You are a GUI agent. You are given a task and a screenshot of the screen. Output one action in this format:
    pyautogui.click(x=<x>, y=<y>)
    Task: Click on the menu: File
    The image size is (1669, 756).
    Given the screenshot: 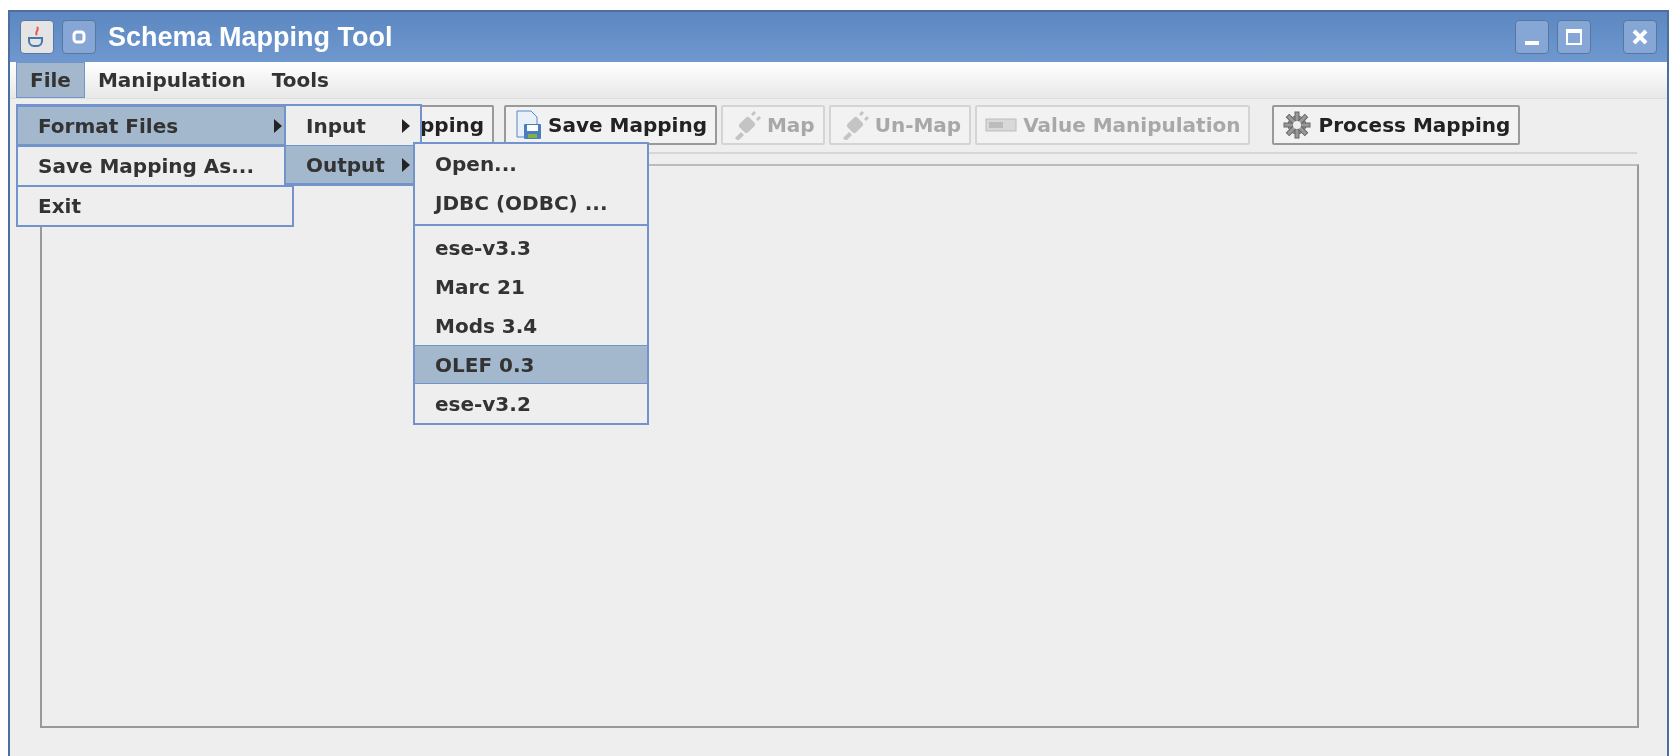 What is the action you would take?
    pyautogui.click(x=50, y=80)
    